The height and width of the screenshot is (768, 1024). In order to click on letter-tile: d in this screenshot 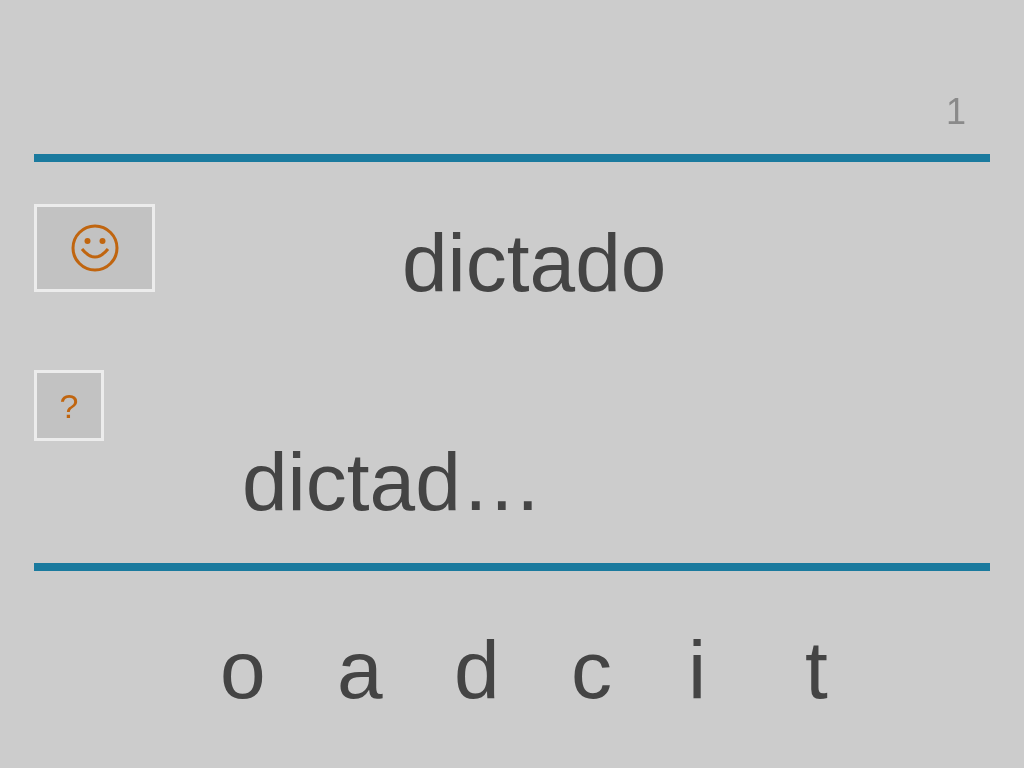, I will do `click(512, 670)`.